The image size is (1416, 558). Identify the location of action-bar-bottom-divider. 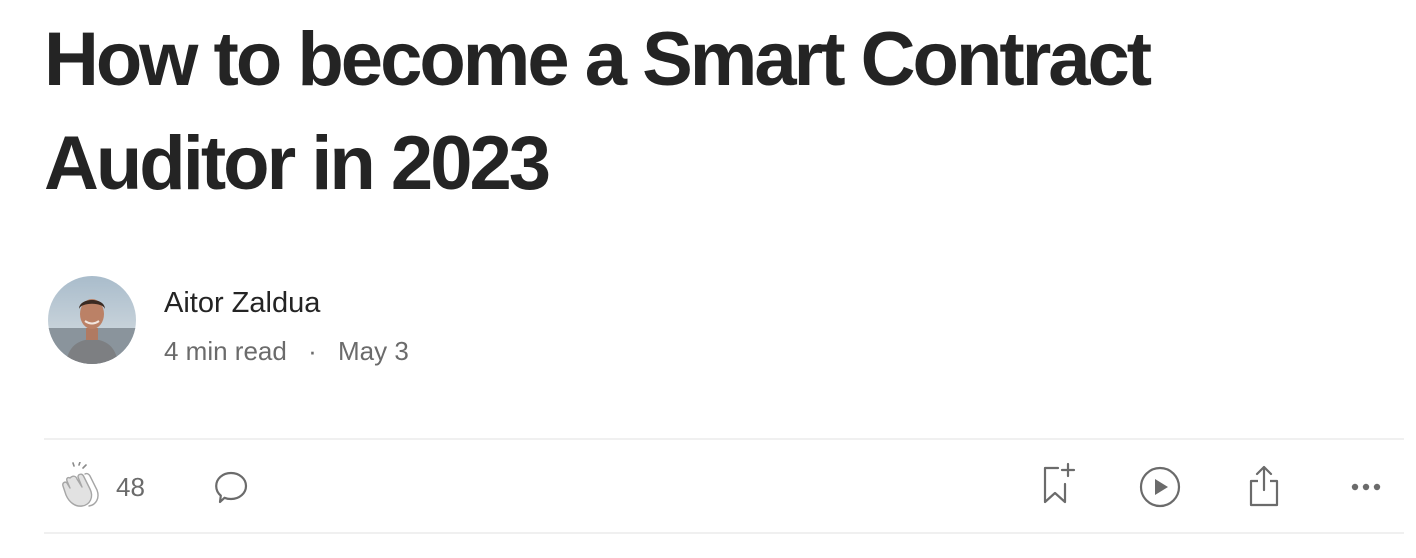
(724, 533).